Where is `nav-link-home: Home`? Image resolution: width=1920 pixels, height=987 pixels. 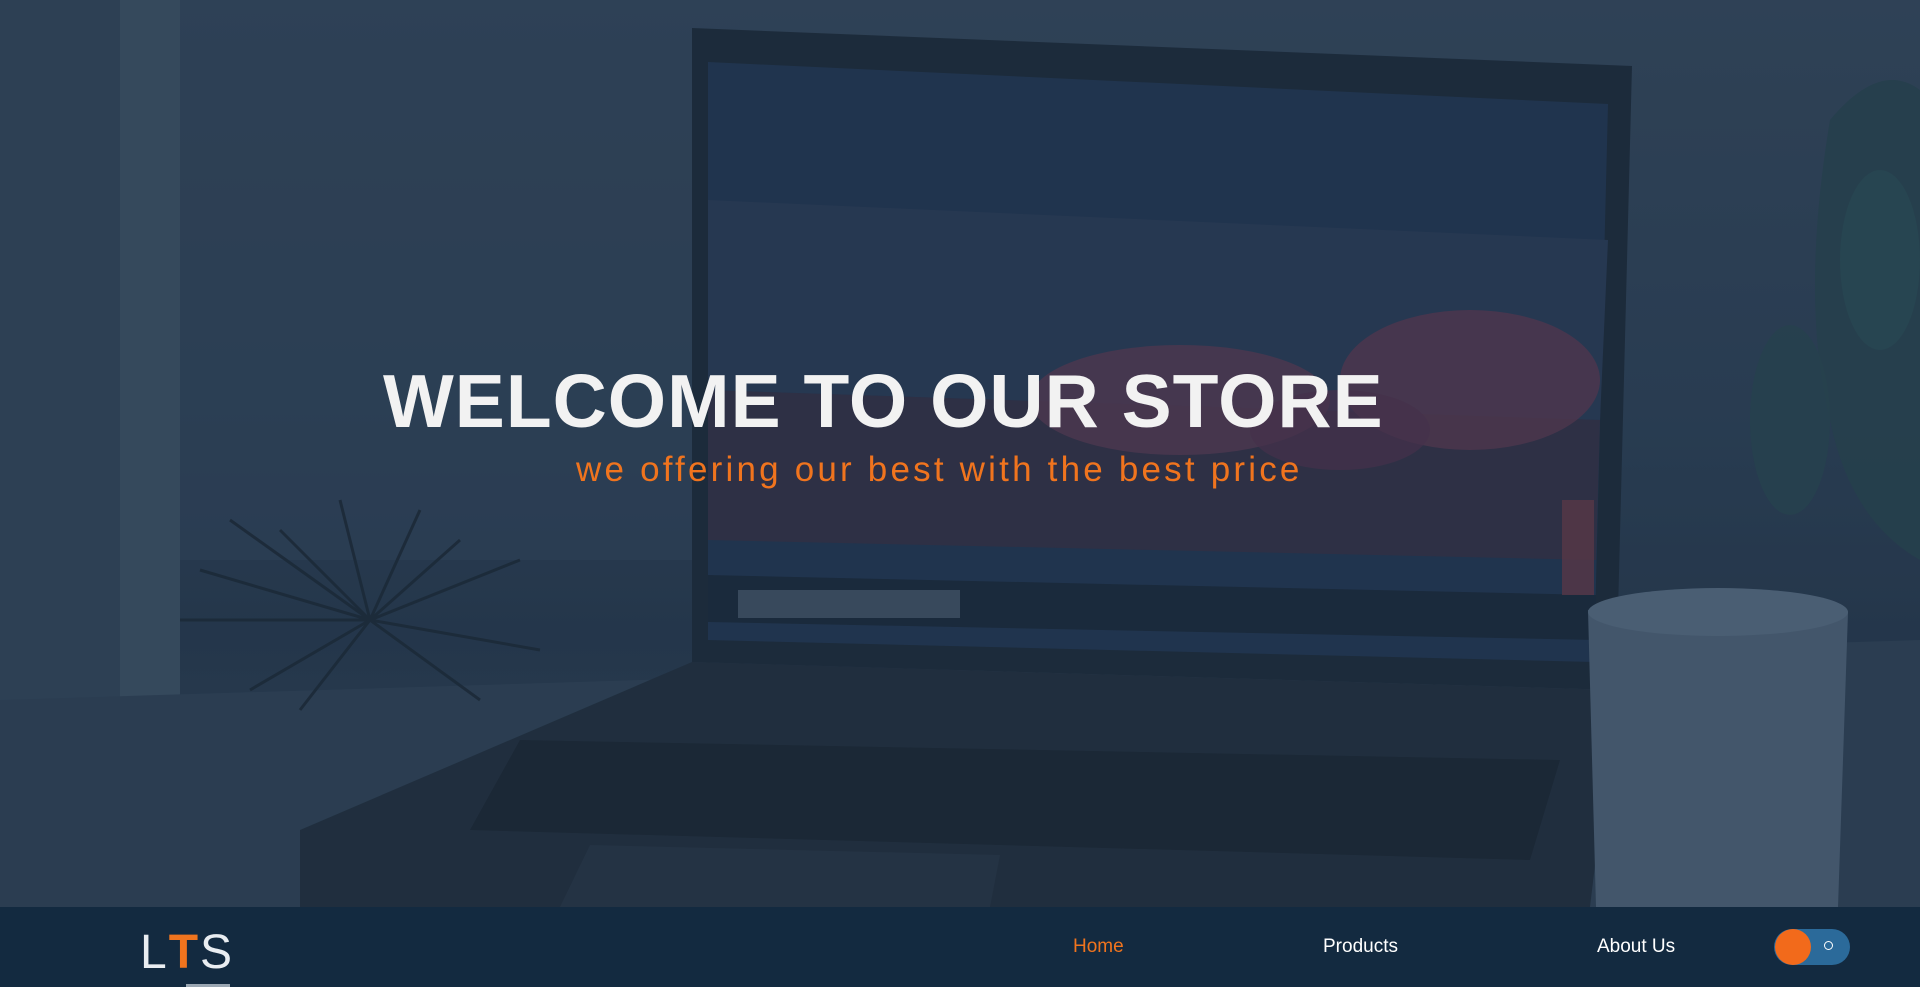 nav-link-home: Home is located at coordinates (1098, 947).